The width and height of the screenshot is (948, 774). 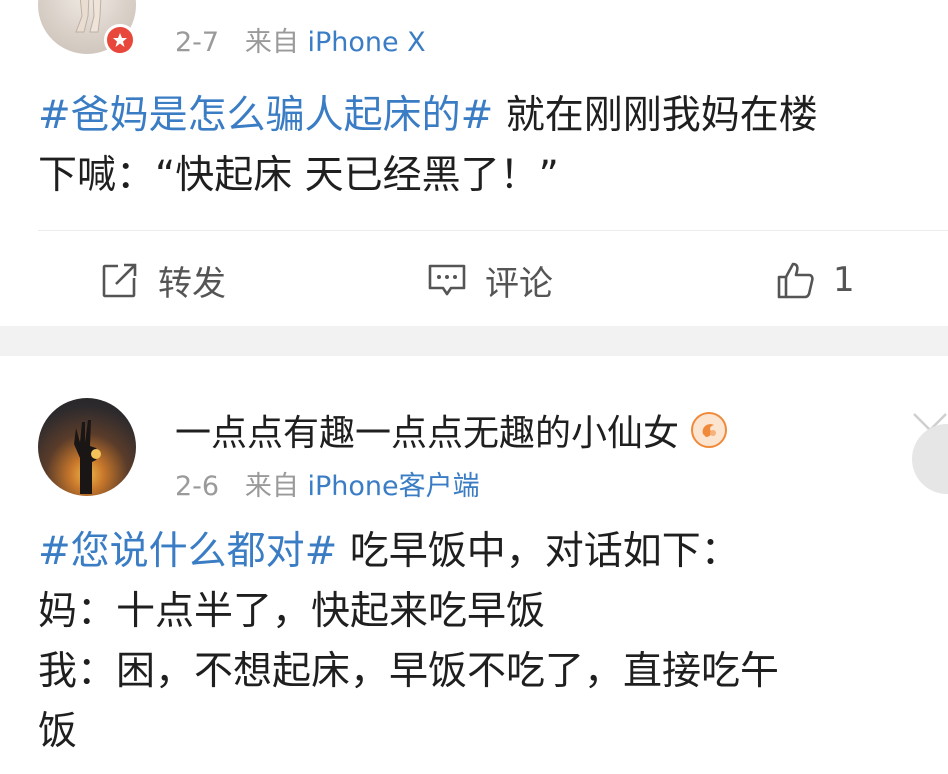 What do you see at coordinates (393, 486) in the screenshot?
I see `post-source: iPhone客户端` at bounding box center [393, 486].